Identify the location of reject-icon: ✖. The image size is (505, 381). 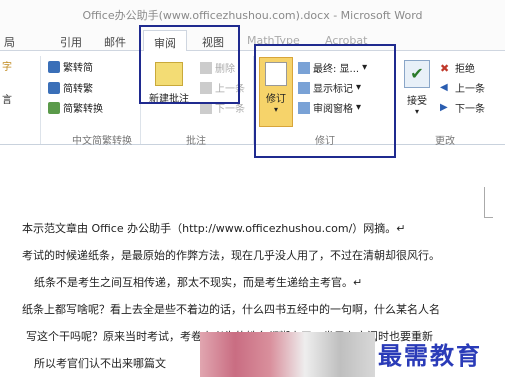
(445, 68).